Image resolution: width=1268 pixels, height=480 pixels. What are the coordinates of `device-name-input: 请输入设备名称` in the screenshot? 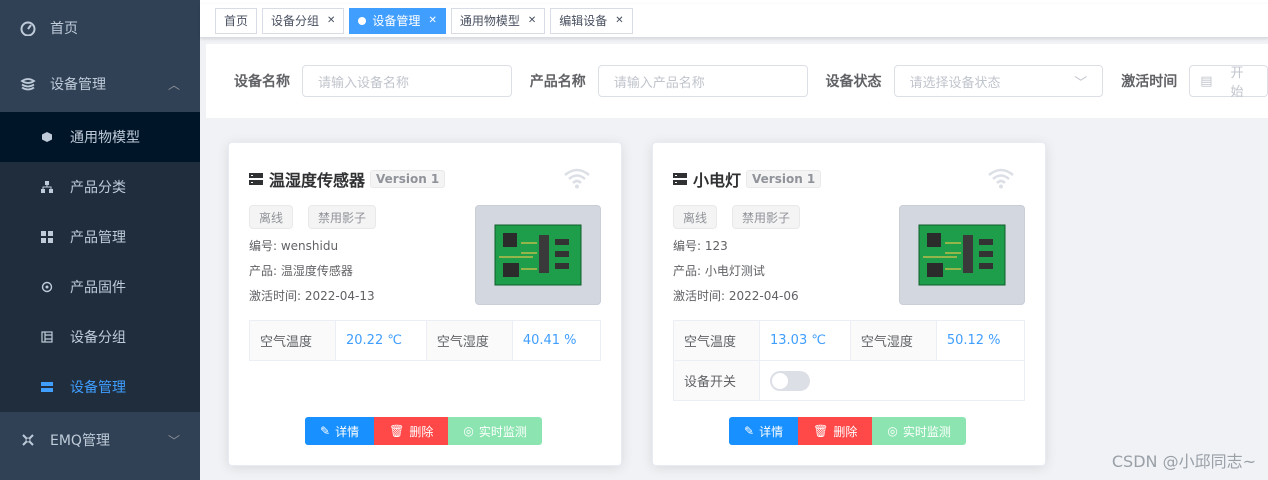 It's located at (407, 81).